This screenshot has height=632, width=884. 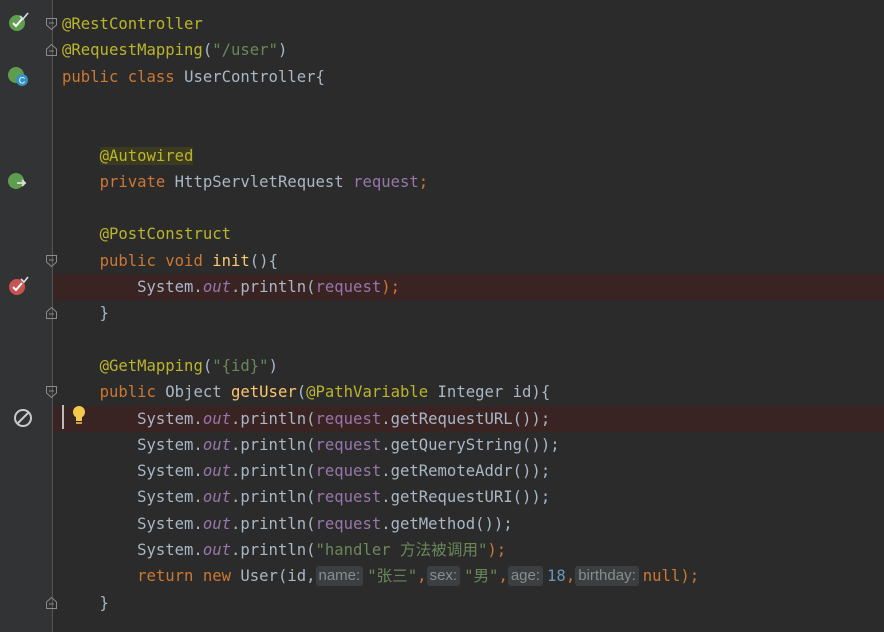 What do you see at coordinates (263, 261) in the screenshot?
I see `code-token: (){` at bounding box center [263, 261].